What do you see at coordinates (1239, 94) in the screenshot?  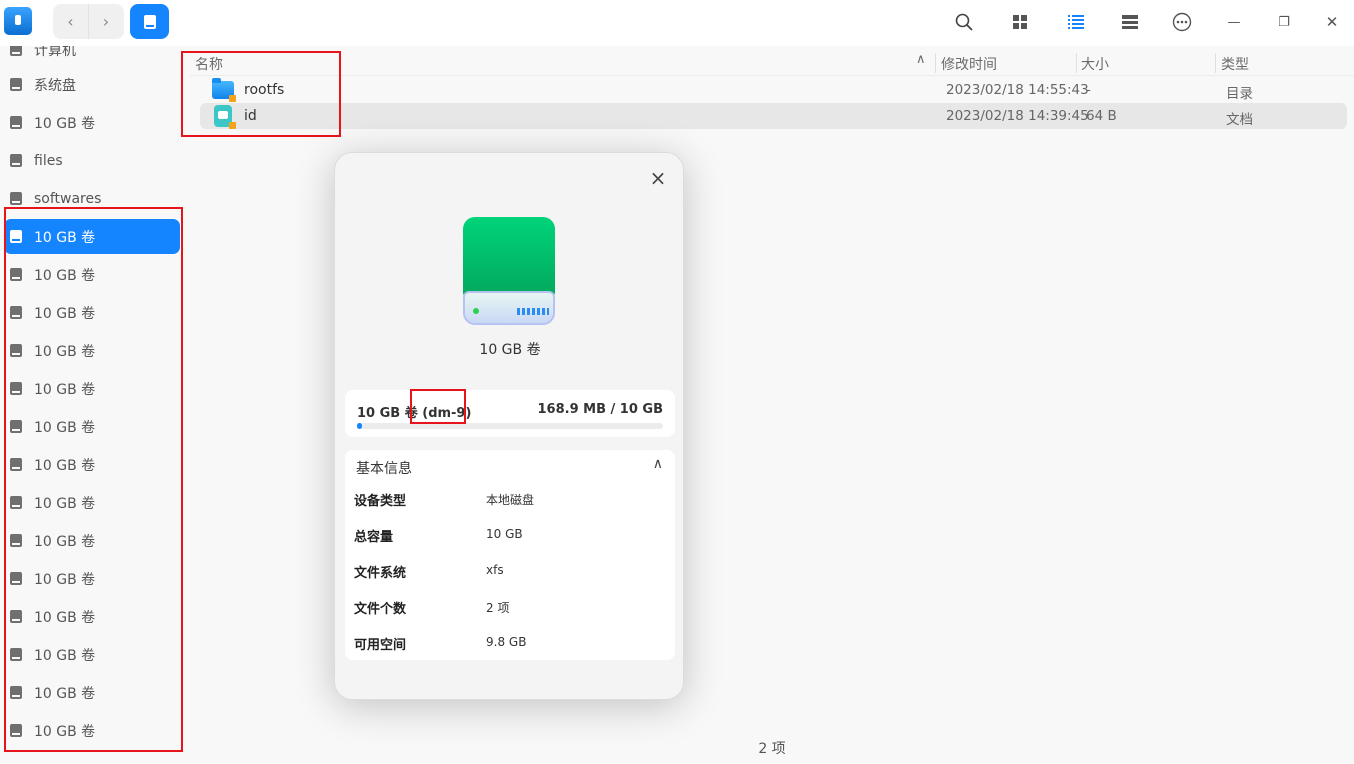 I see `file-type: 目录` at bounding box center [1239, 94].